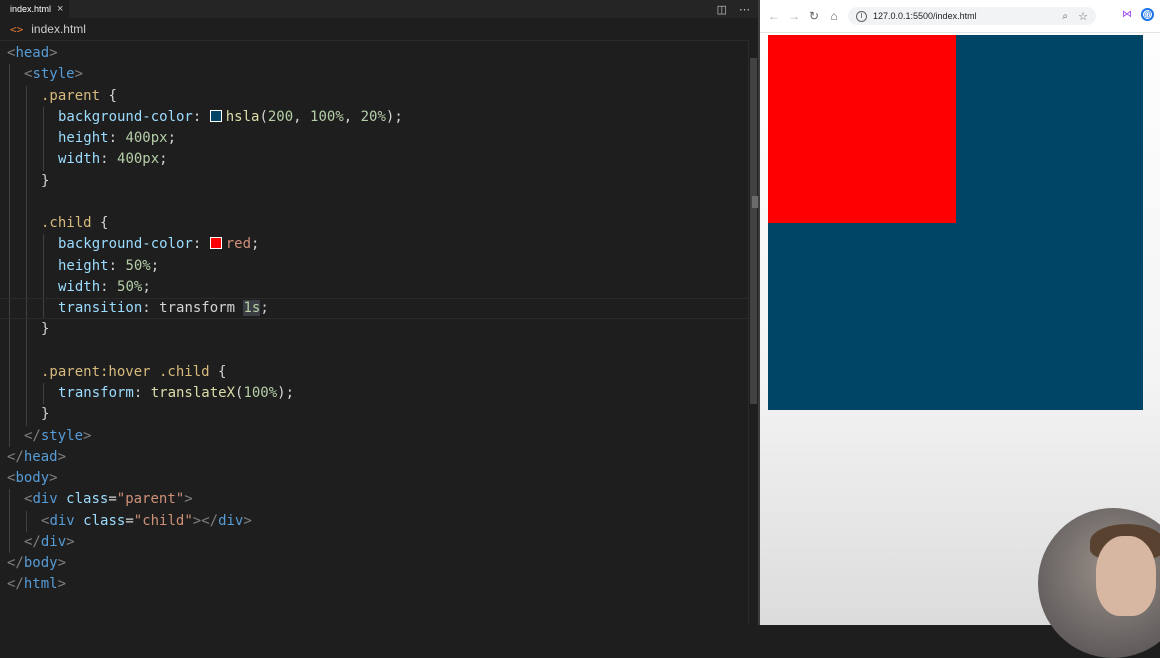  I want to click on editor-actions: ◫ ⋯, so click(733, 9).